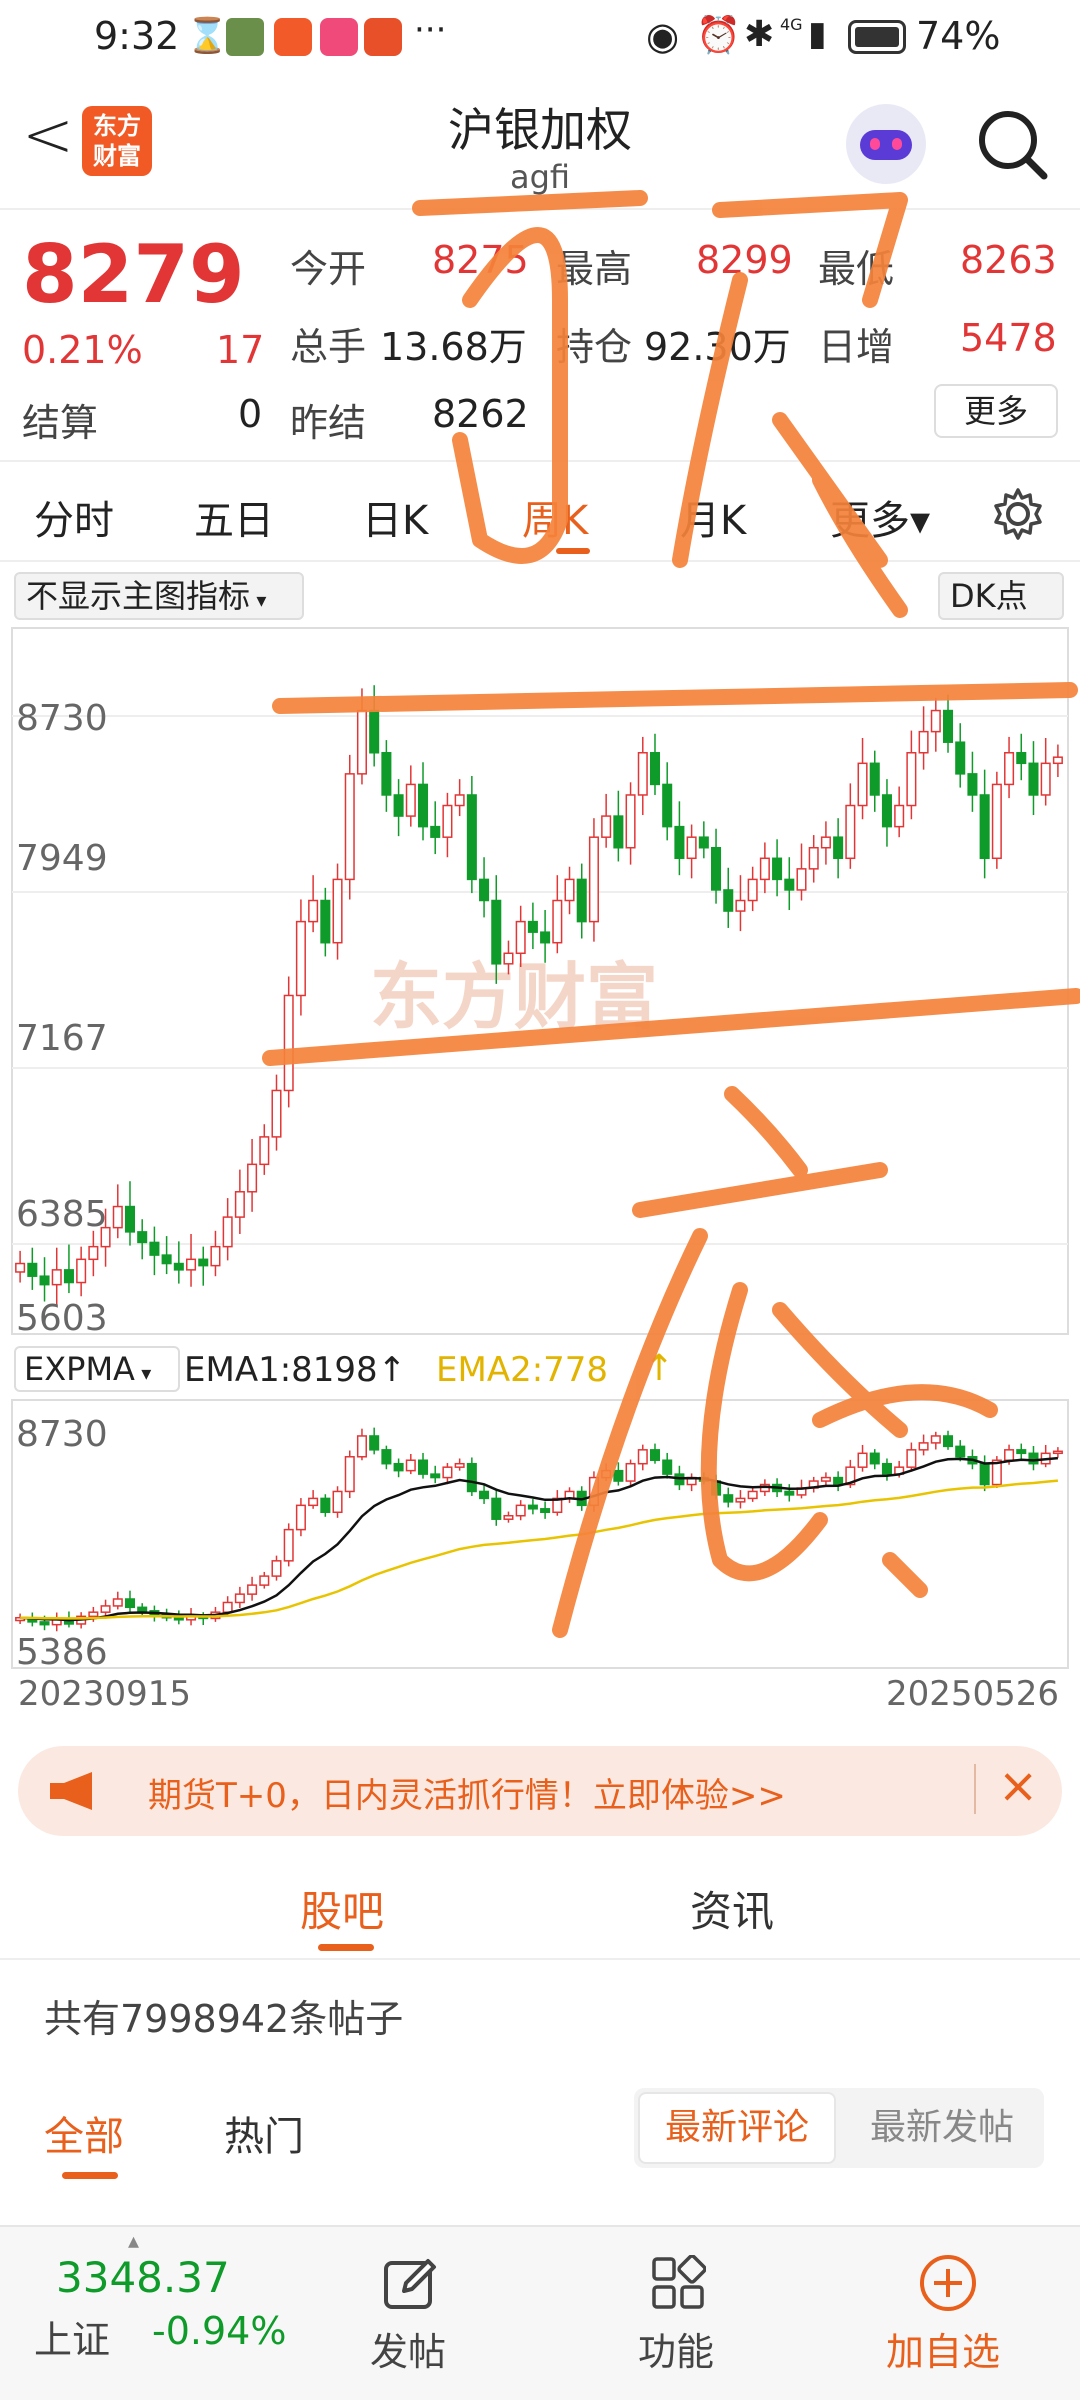 Image resolution: width=1080 pixels, height=2400 pixels. I want to click on more-quote-button: 更多, so click(996, 411).